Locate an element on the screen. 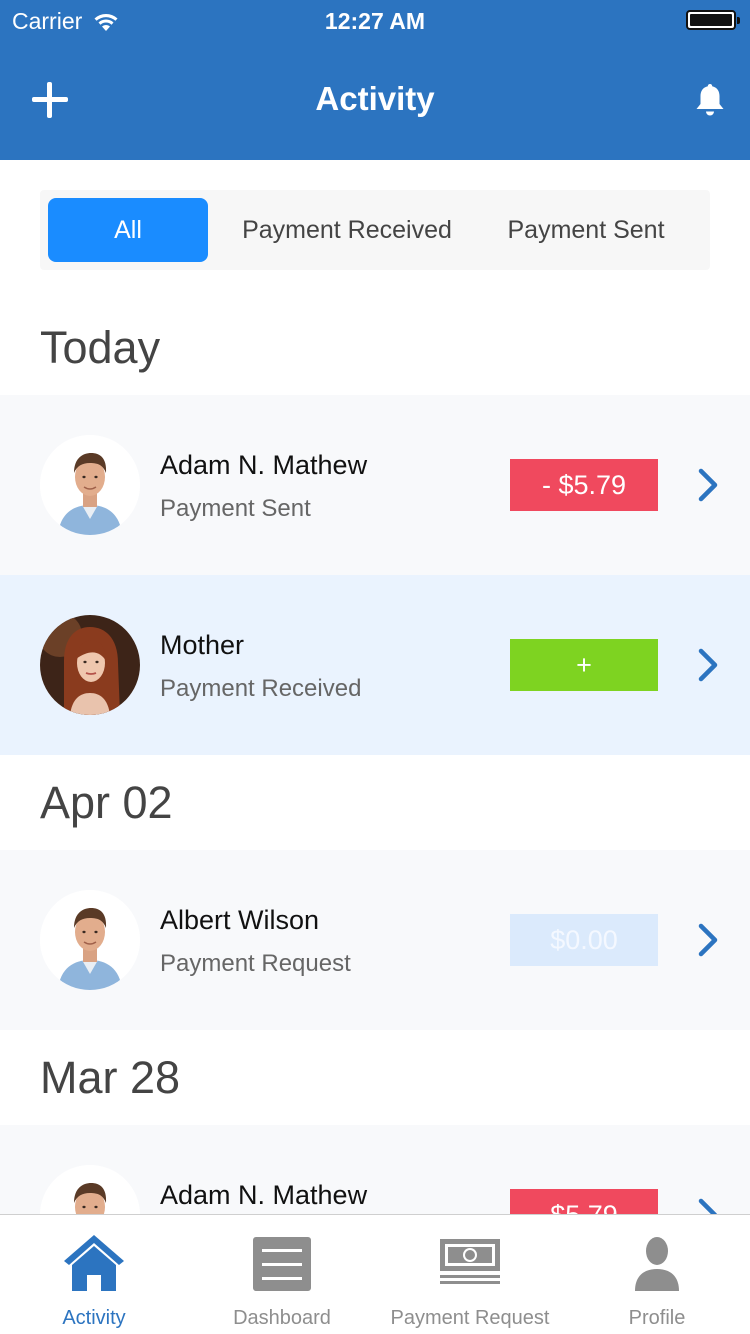 This screenshot has height=1334, width=750. tab-profile: Profile is located at coordinates (657, 1274).